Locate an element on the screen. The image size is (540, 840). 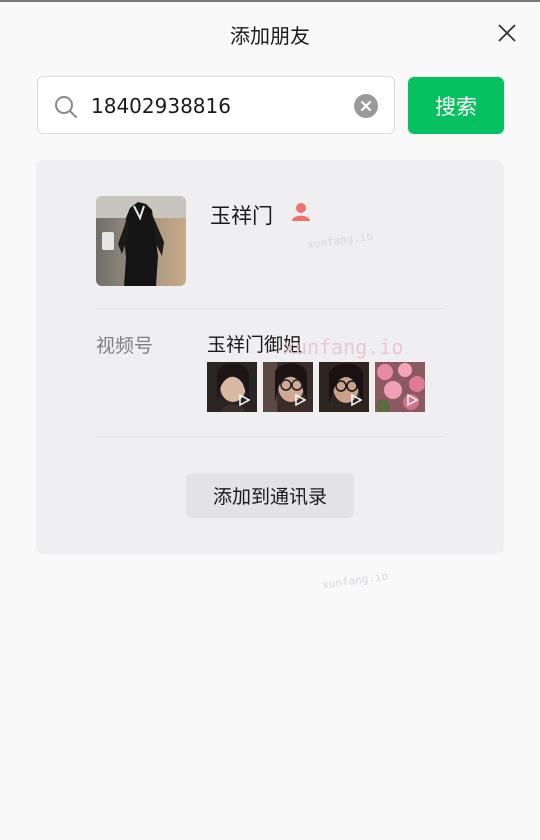
close-icon is located at coordinates (507, 33).